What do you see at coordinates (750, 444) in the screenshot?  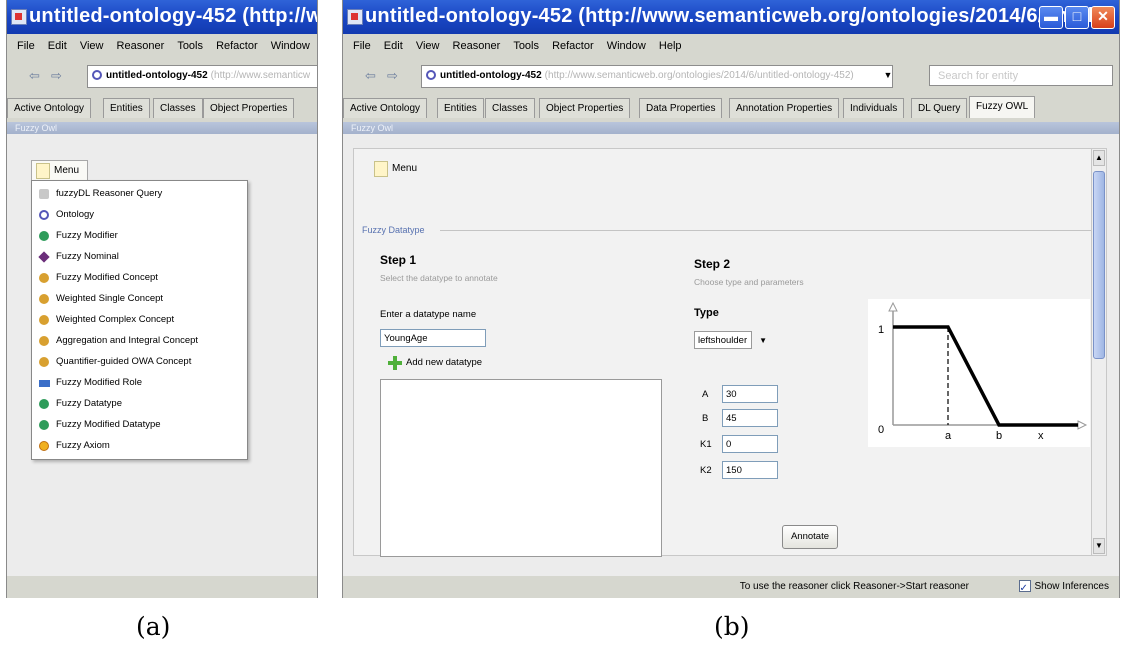 I see `param-k1-input: 0` at bounding box center [750, 444].